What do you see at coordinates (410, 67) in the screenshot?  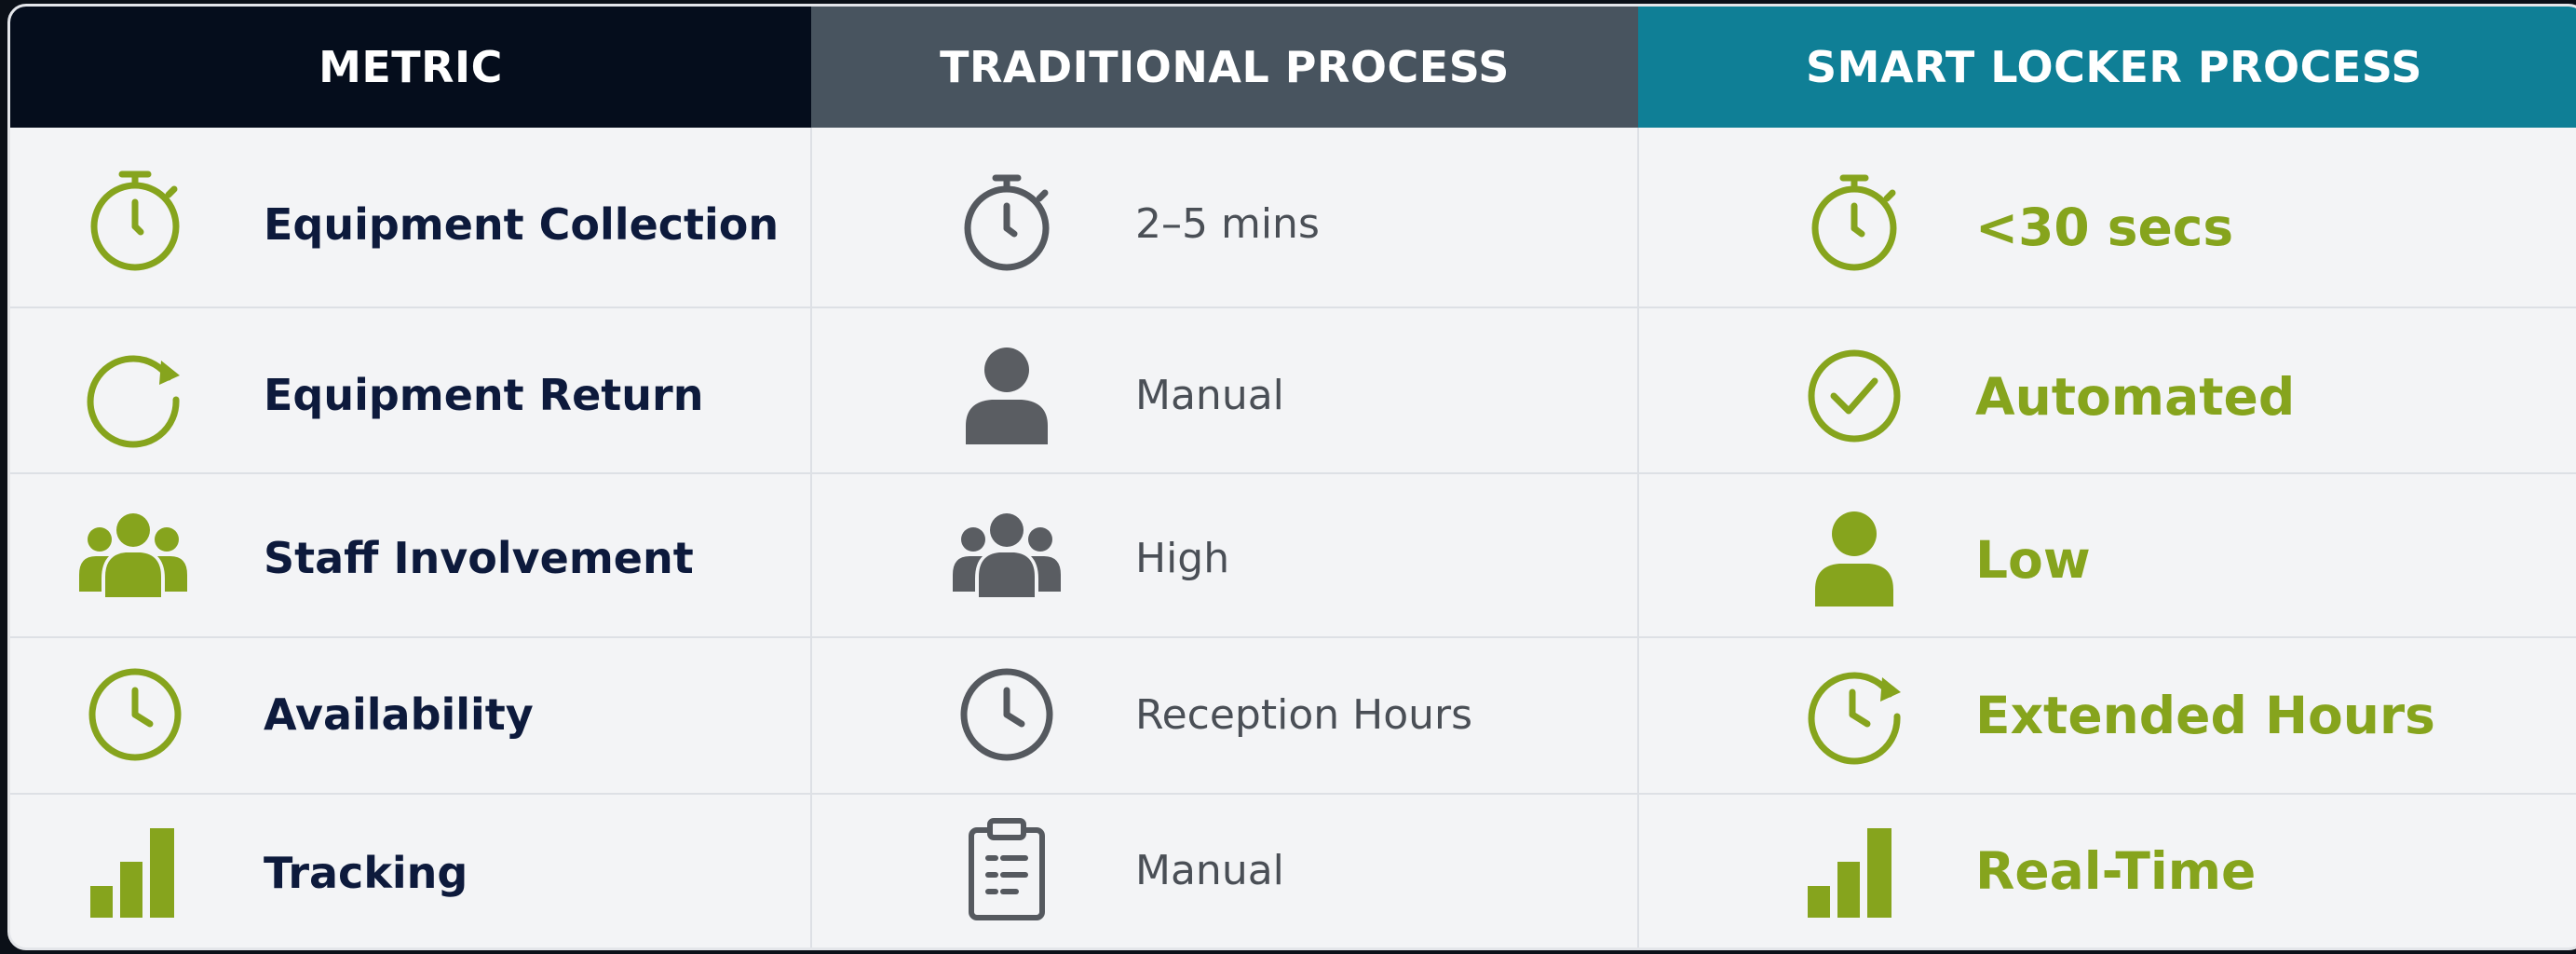 I see `header-metric: METRIC` at bounding box center [410, 67].